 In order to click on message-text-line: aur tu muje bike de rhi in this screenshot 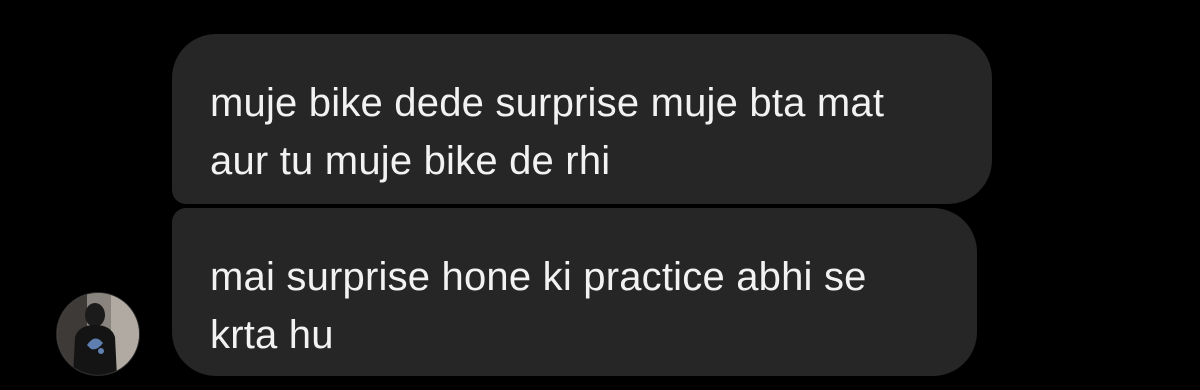, I will do `click(410, 161)`.